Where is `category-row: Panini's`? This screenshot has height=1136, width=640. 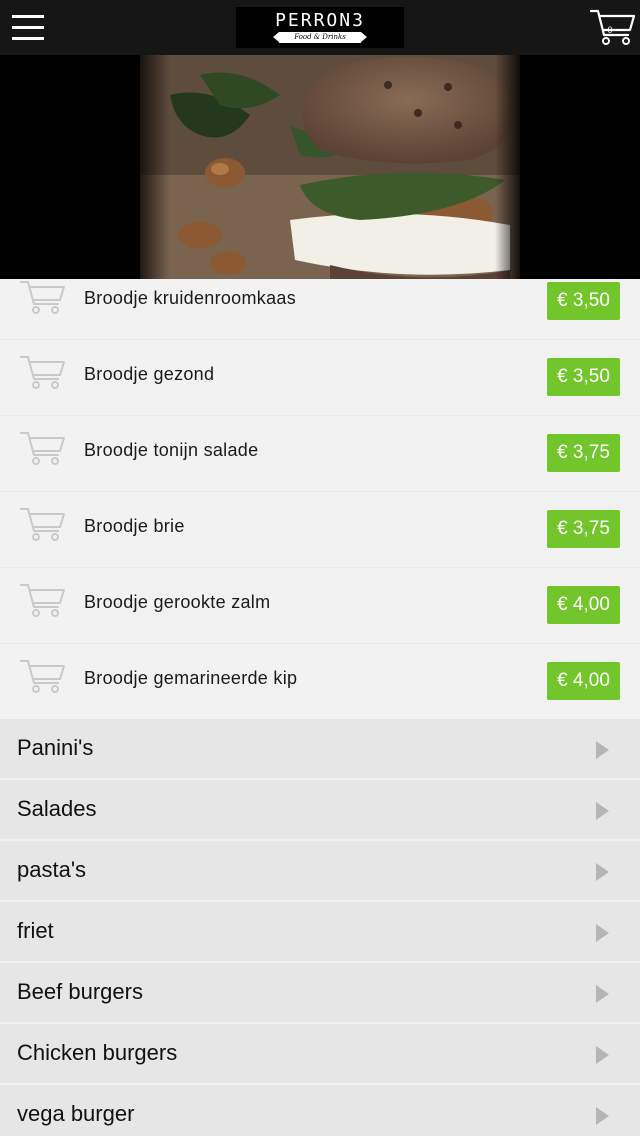 category-row: Panini's is located at coordinates (320, 749).